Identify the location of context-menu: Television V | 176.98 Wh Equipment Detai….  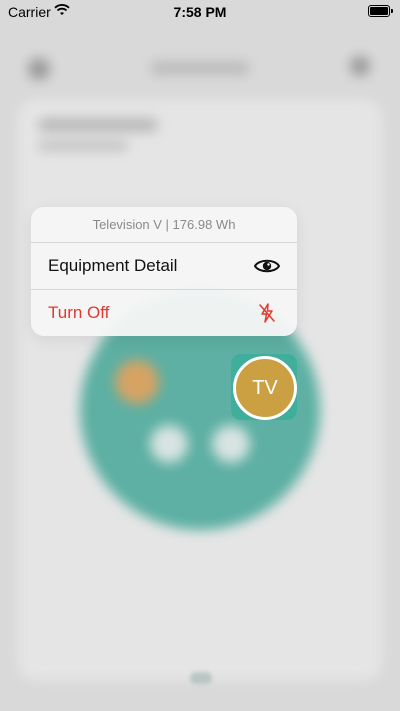
(164, 271).